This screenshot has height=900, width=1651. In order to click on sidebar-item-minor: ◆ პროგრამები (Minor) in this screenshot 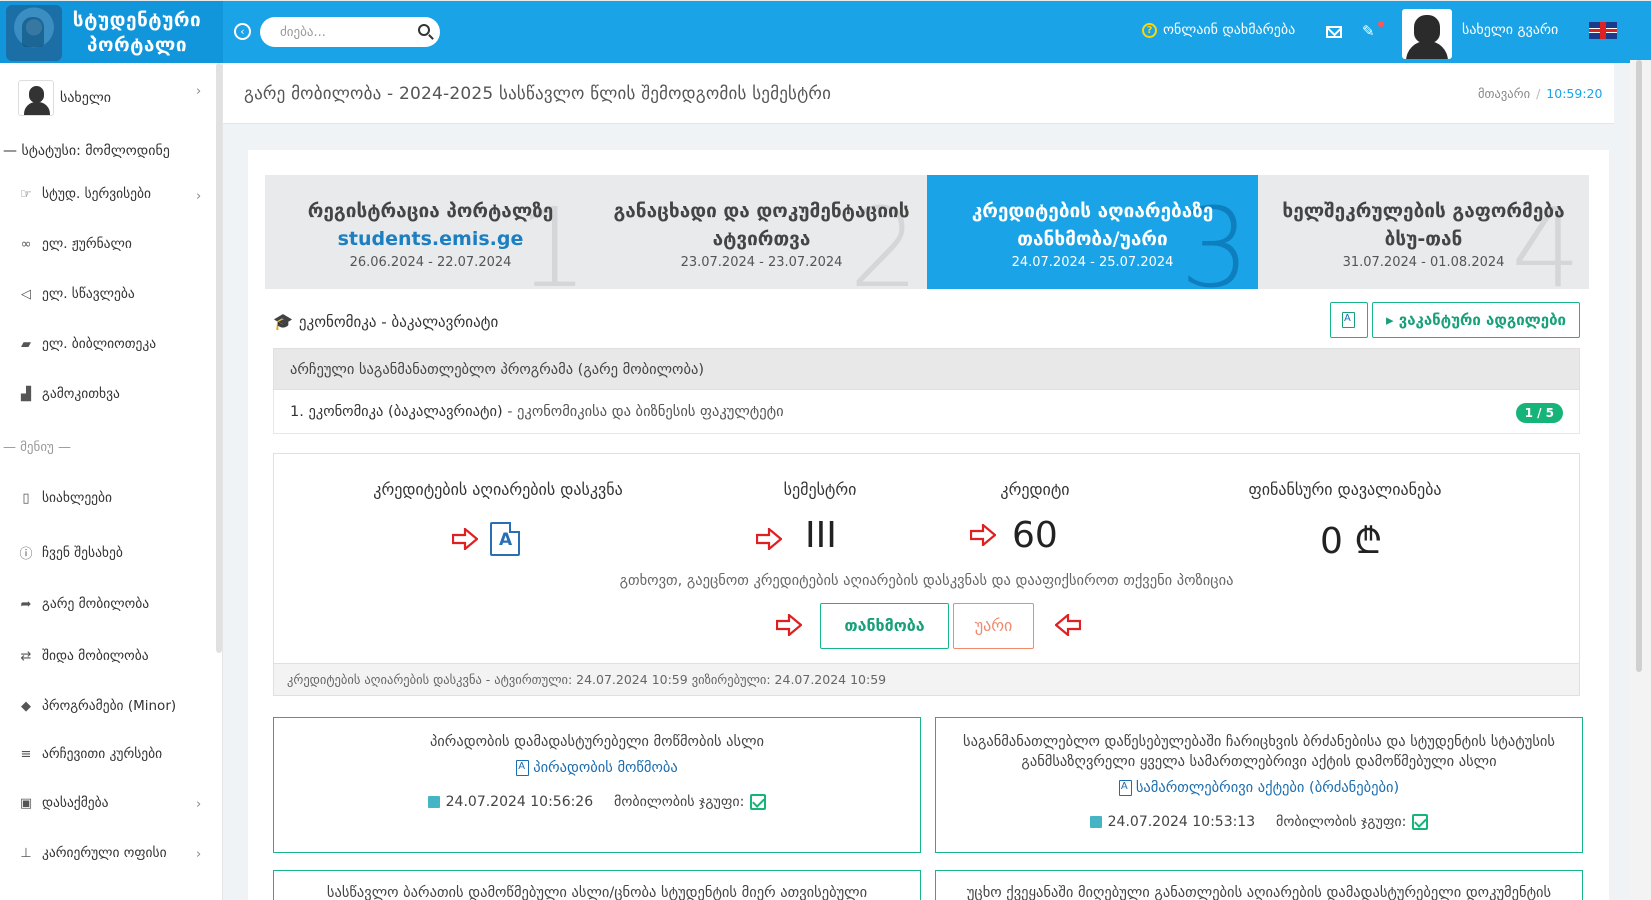, I will do `click(97, 706)`.